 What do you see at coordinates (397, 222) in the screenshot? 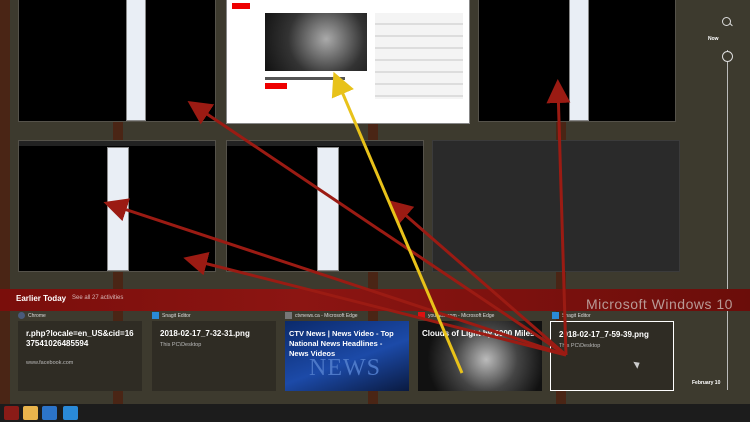
I see `arrow-yellow` at bounding box center [397, 222].